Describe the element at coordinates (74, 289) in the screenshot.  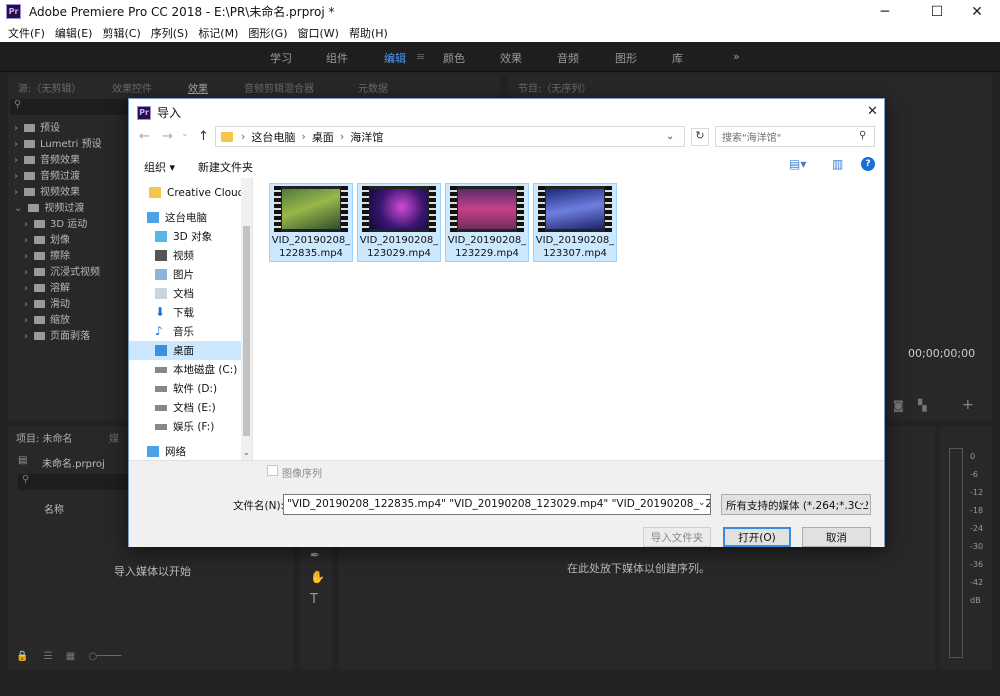
I see `tree-item: › 溶解` at that location.